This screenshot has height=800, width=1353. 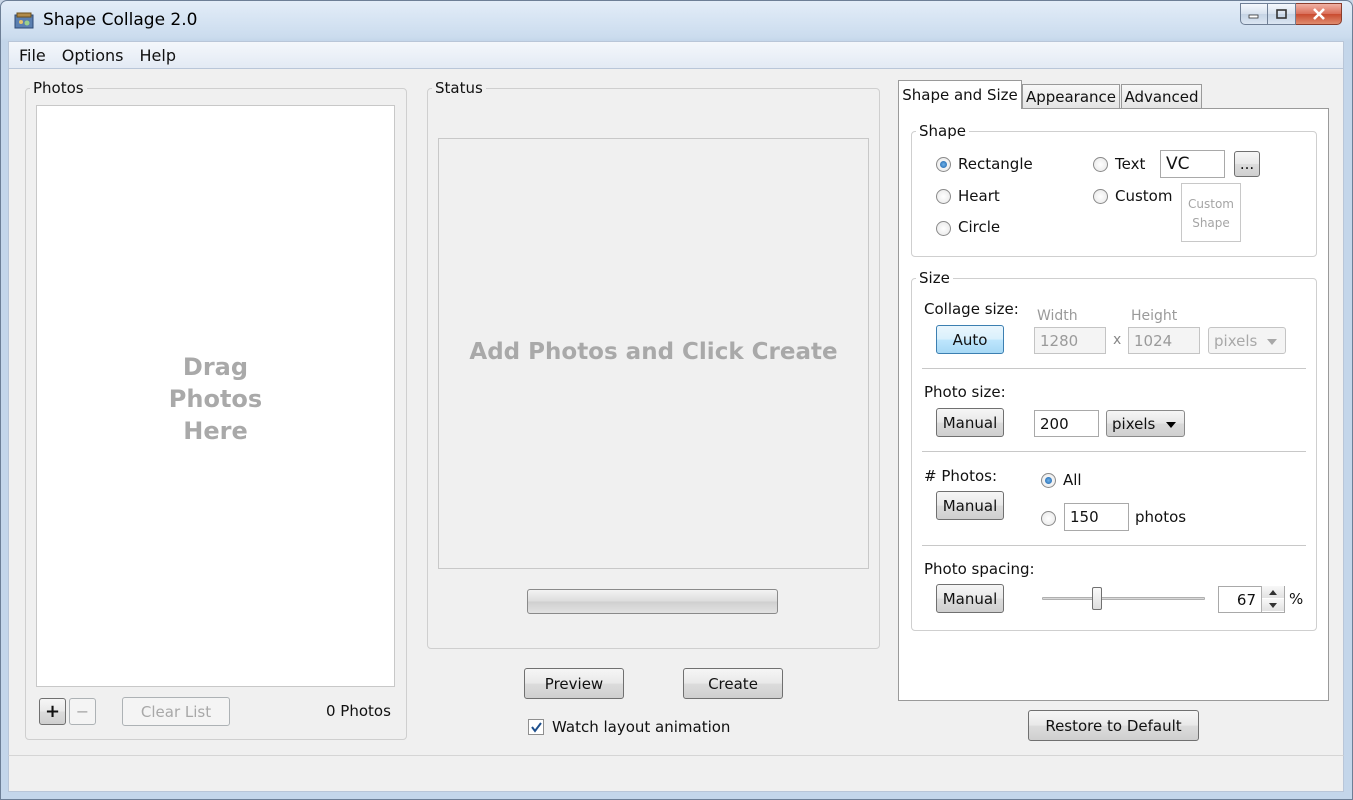 What do you see at coordinates (1066, 423) in the screenshot?
I see `photo-size-input: 200` at bounding box center [1066, 423].